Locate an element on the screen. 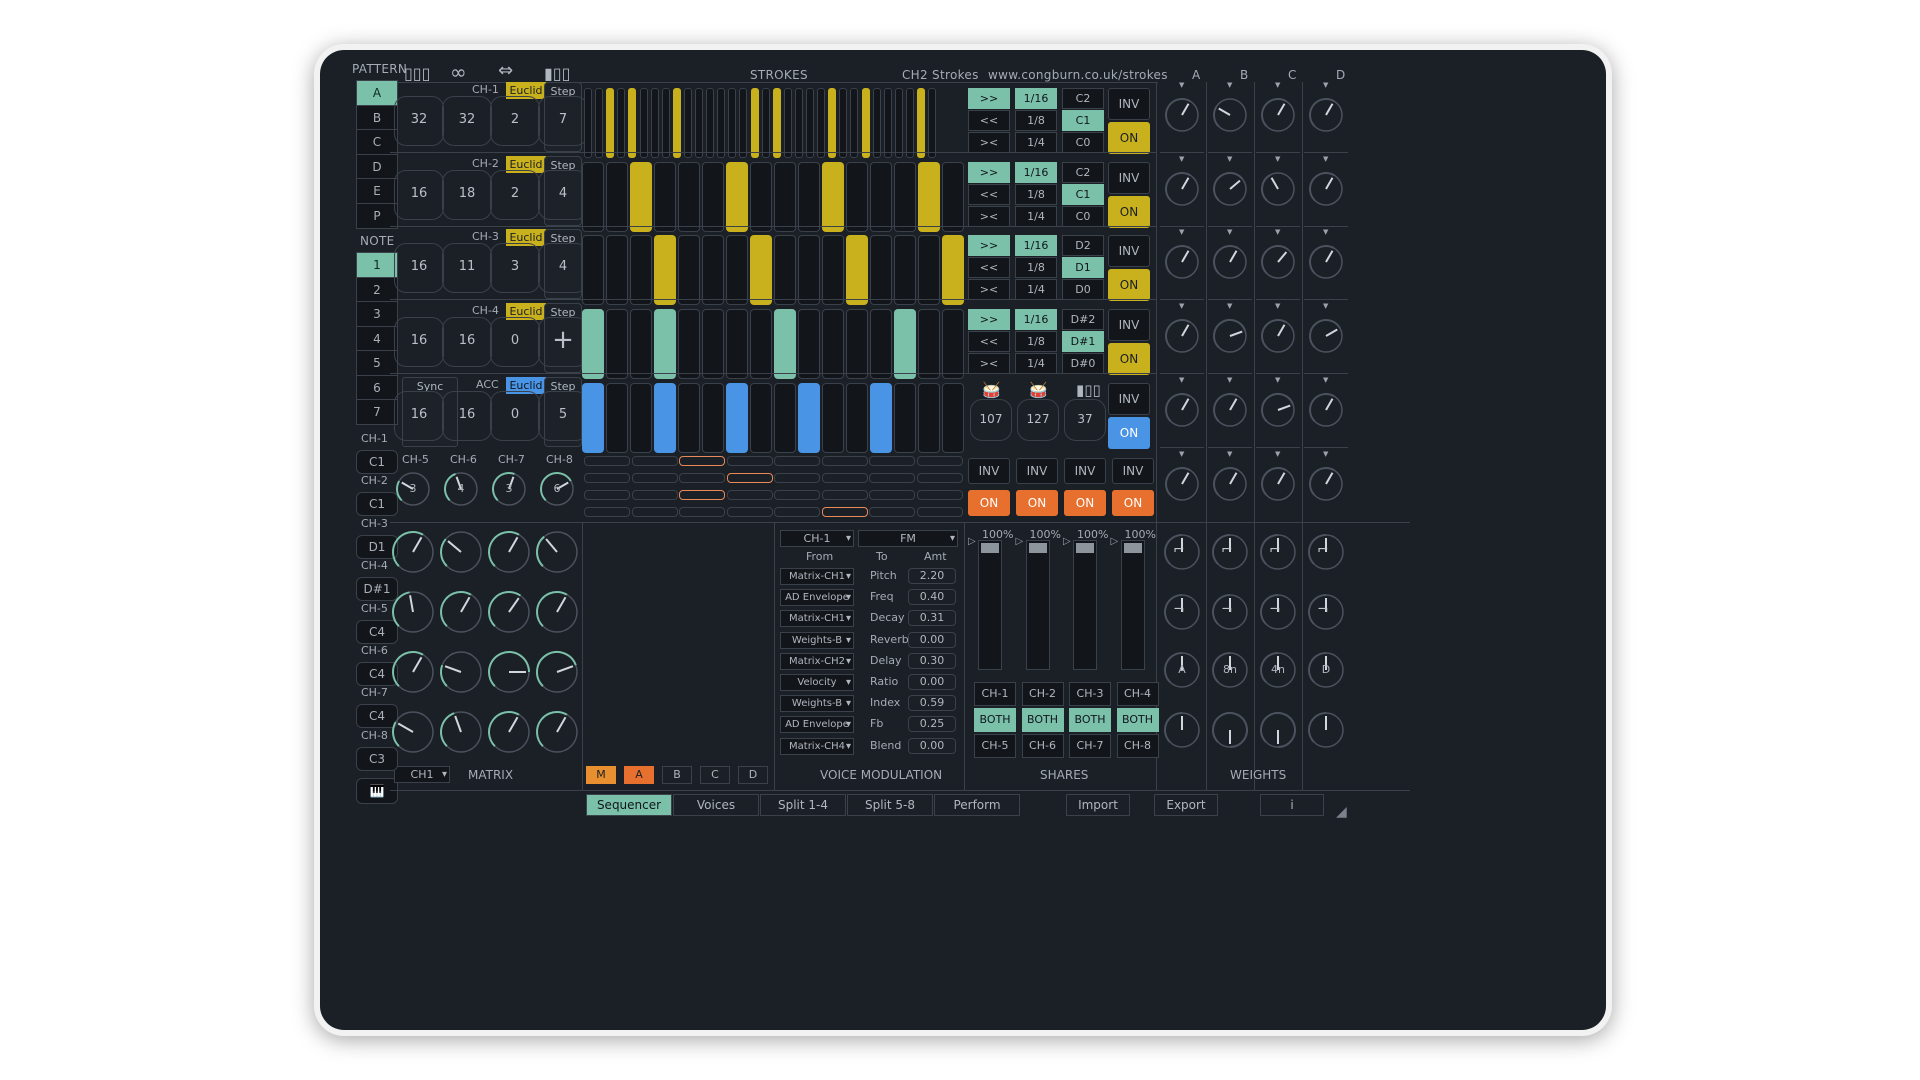 The image size is (1920, 1080). euclid-param-cell: 3 is located at coordinates (515, 268).